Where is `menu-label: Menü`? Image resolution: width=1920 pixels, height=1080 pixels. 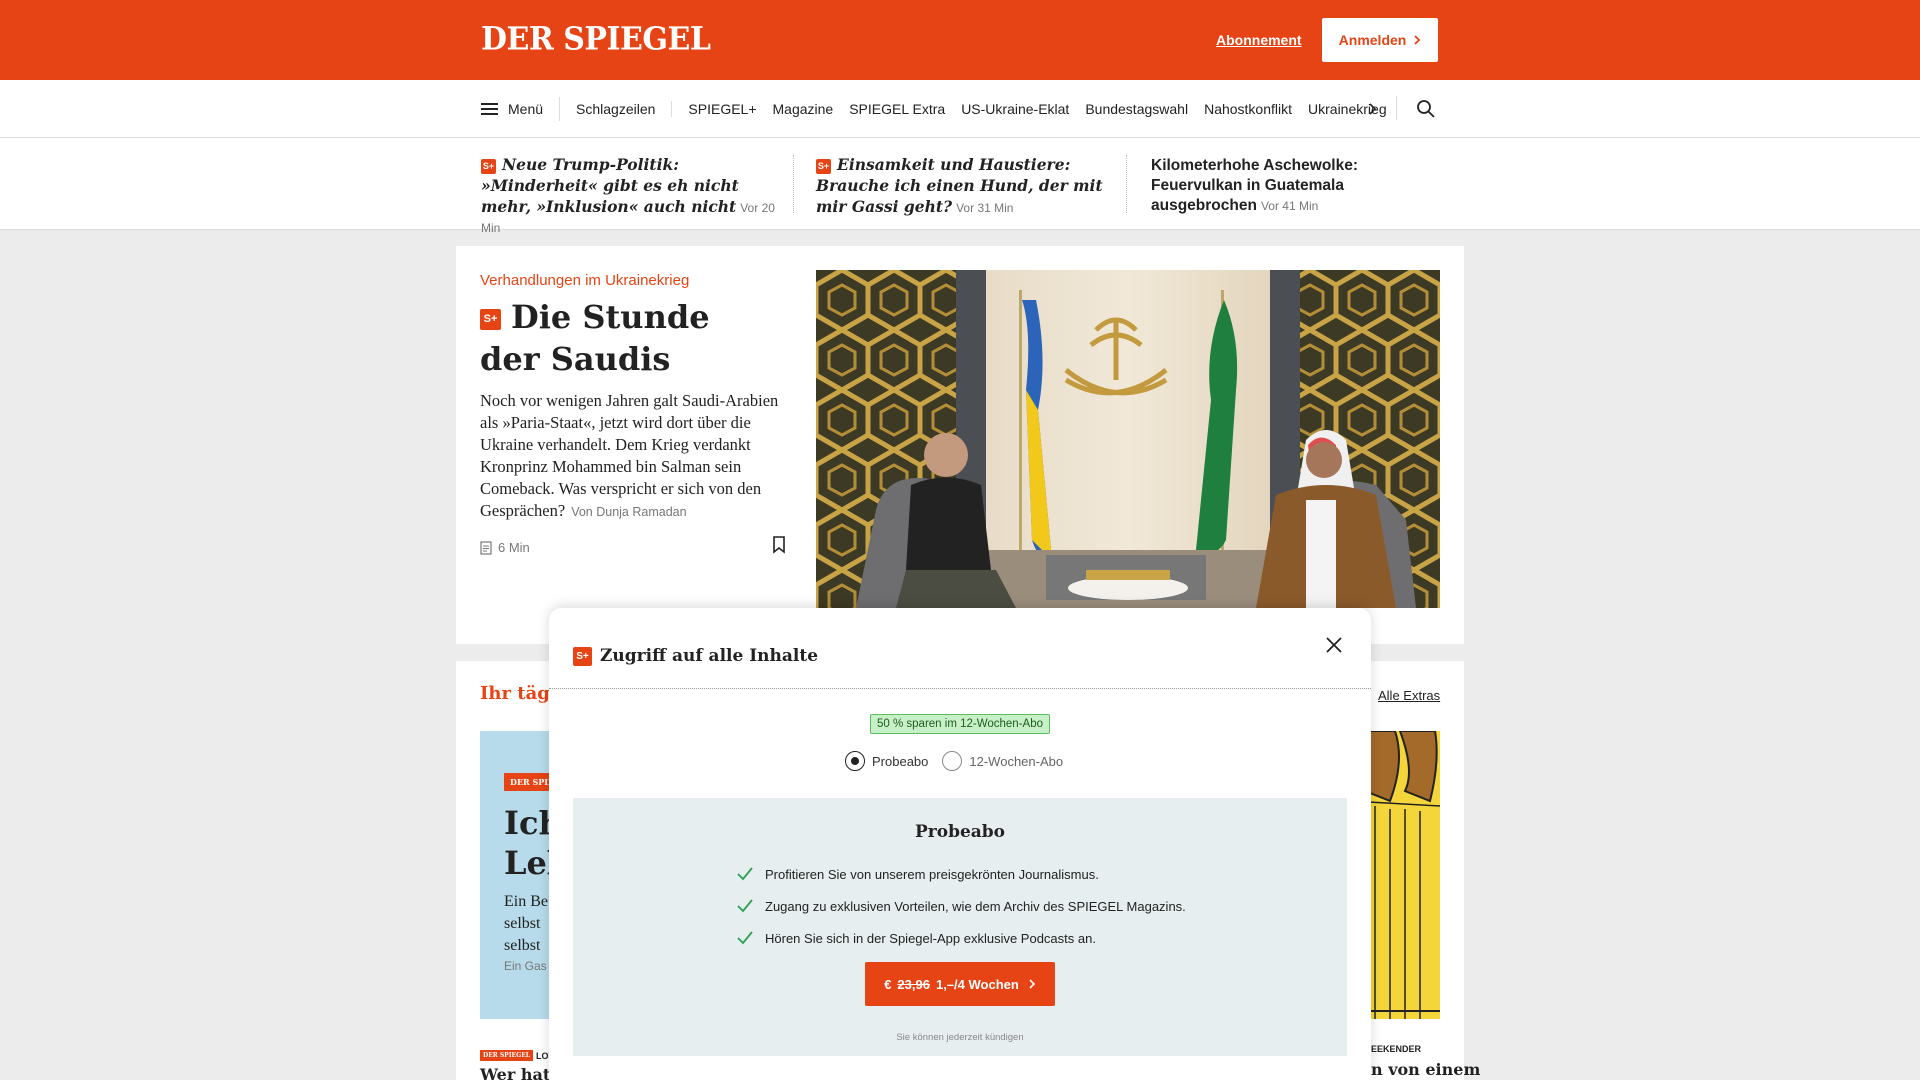 menu-label: Menü is located at coordinates (526, 109).